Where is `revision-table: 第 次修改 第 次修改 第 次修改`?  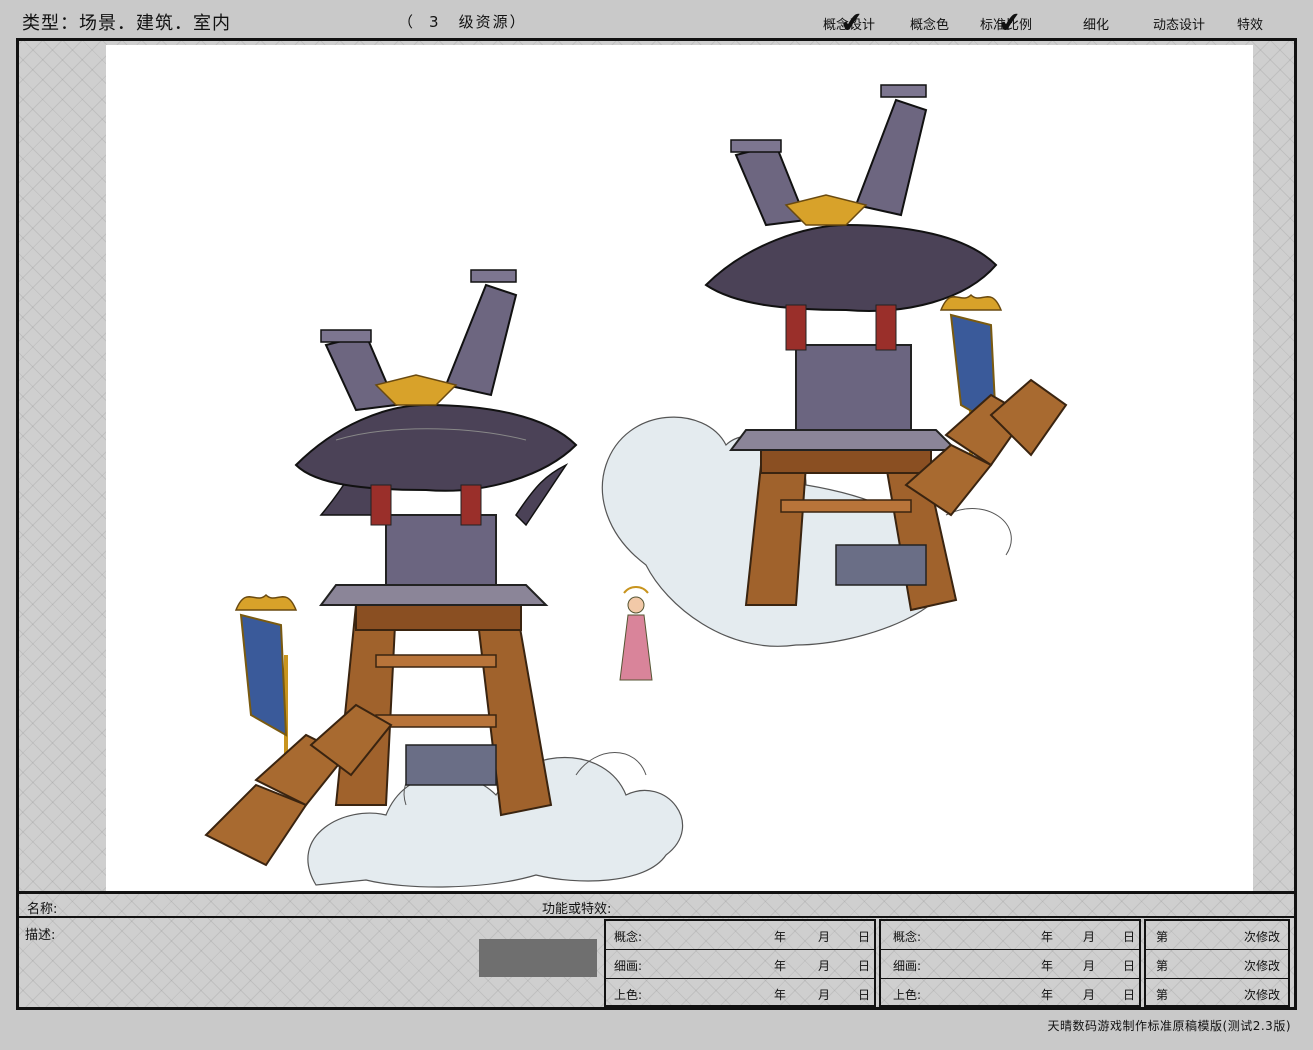
revision-table: 第 次修改 第 次修改 第 次修改 is located at coordinates (1217, 963).